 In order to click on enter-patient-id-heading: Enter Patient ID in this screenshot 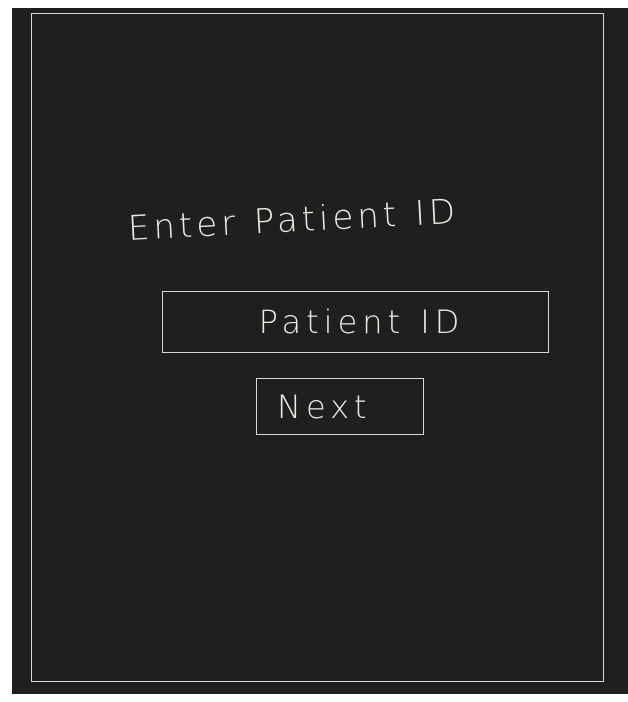, I will do `click(293, 220)`.